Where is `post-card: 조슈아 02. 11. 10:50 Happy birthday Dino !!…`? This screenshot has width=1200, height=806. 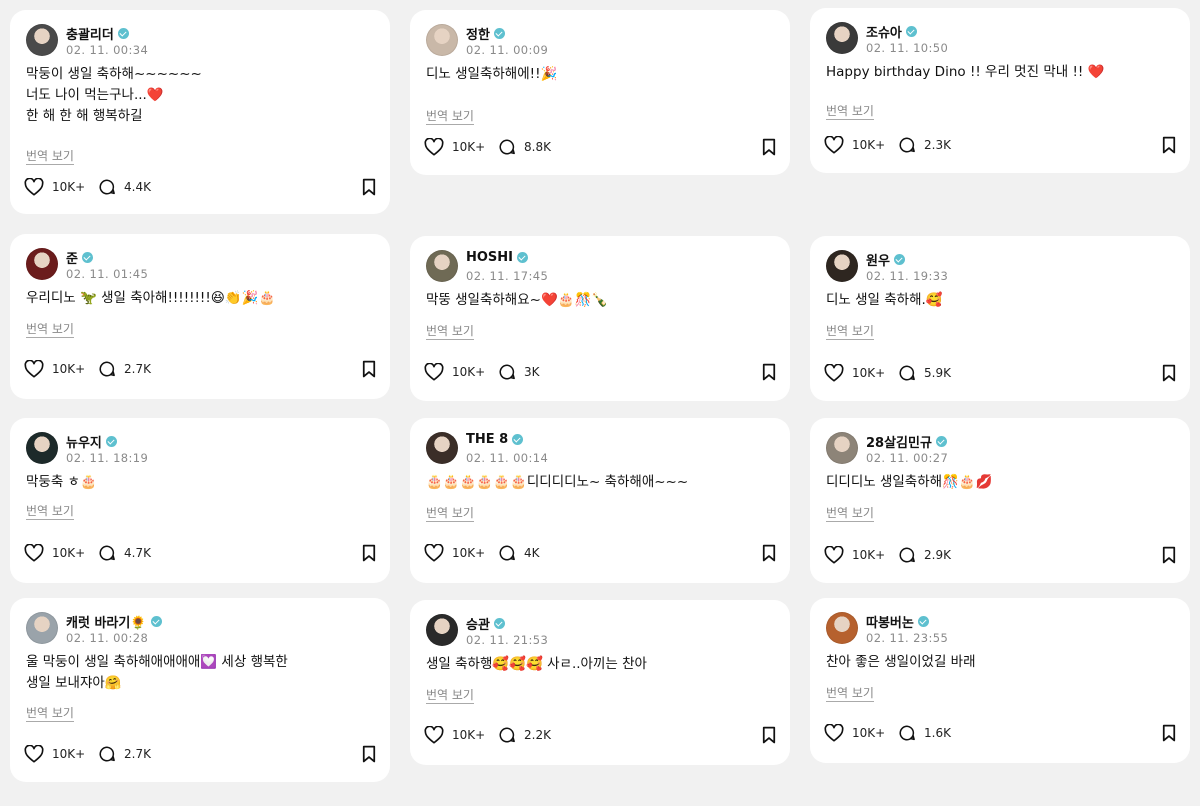
post-card: 조슈아 02. 11. 10:50 Happy birthday Dino !!… is located at coordinates (1000, 90).